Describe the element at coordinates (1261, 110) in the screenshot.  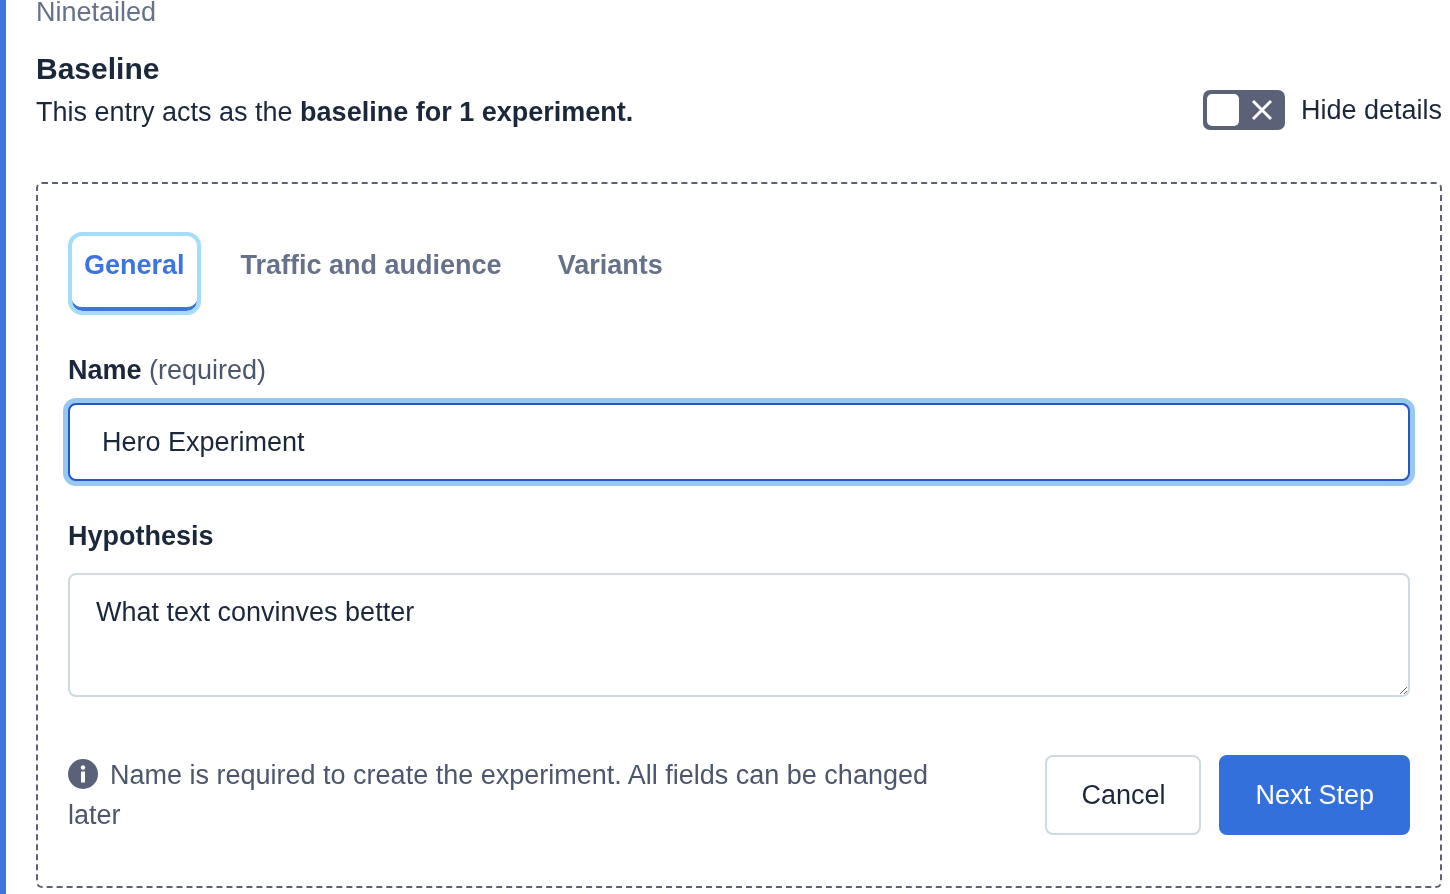
I see `close-icon` at that location.